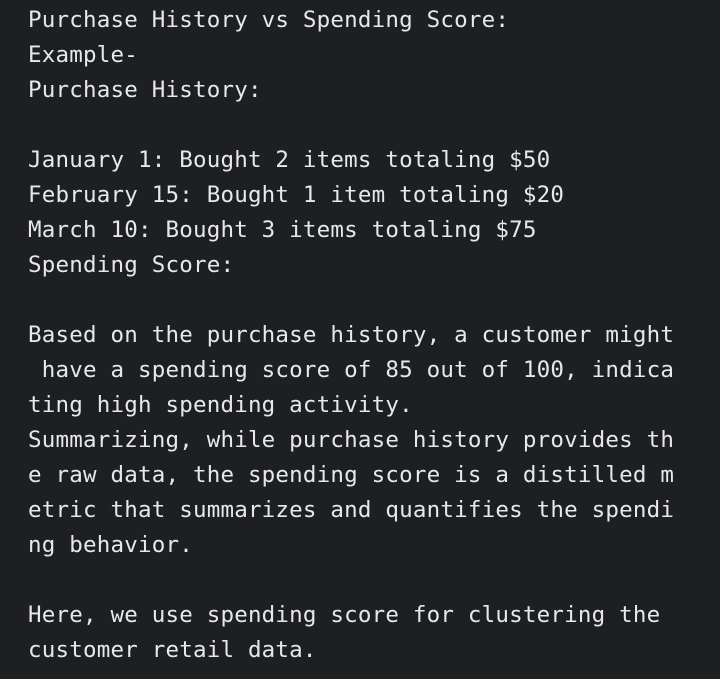 This screenshot has width=720, height=679. I want to click on text-line-purchase-heading: Purchase History:, so click(145, 90).